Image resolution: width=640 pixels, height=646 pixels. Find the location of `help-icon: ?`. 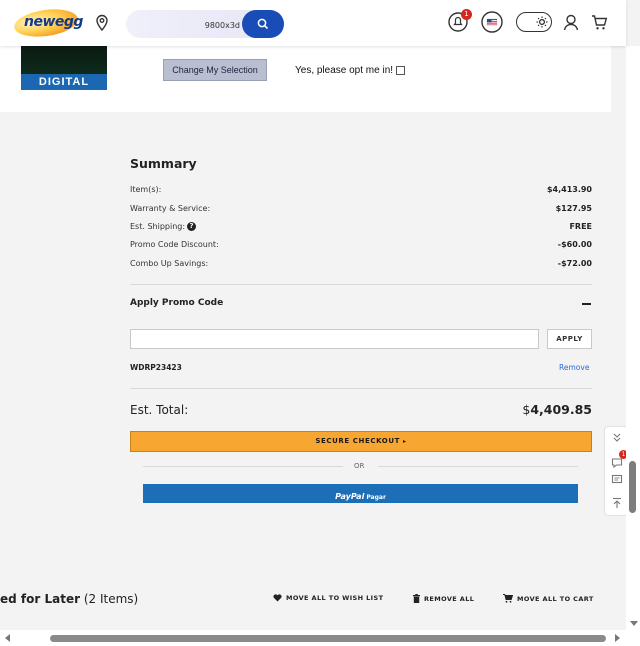

help-icon: ? is located at coordinates (192, 226).